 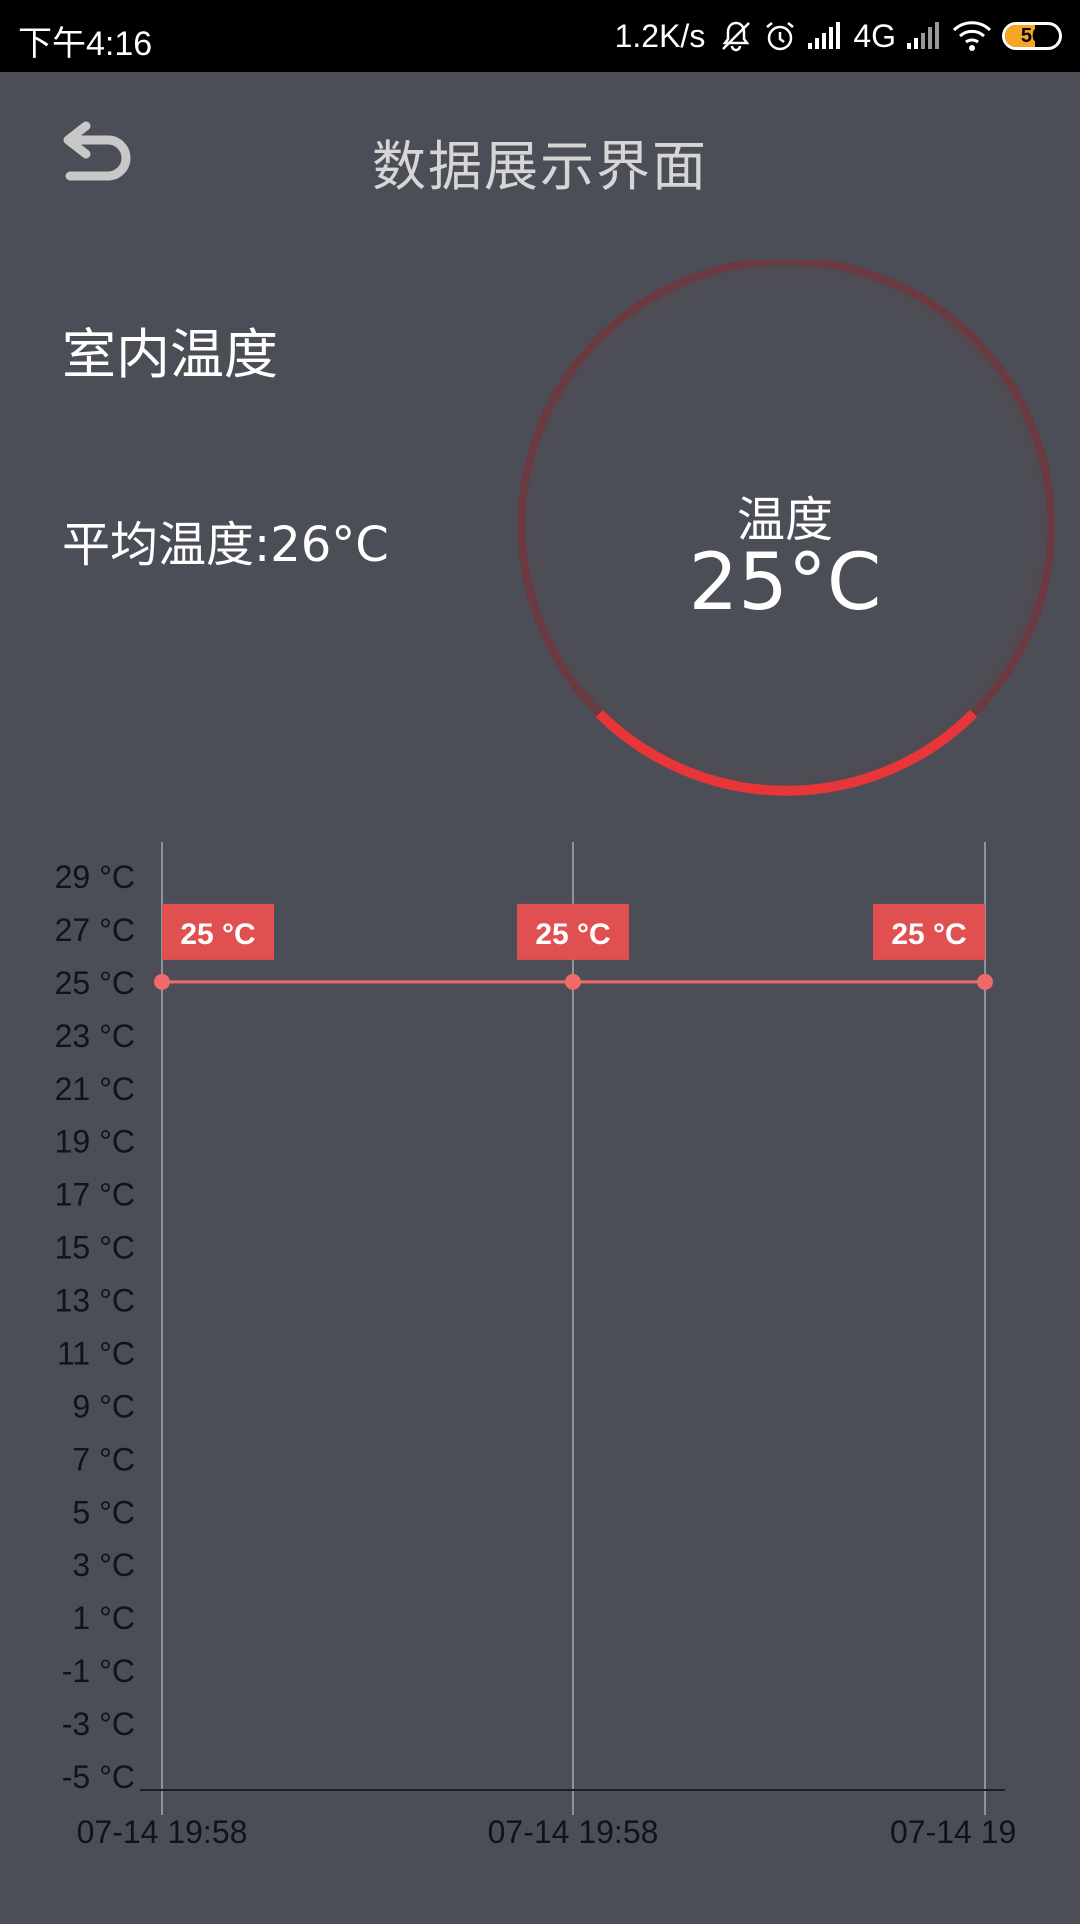 What do you see at coordinates (103, 1512) in the screenshot?
I see `y-tick-label: 5 °C` at bounding box center [103, 1512].